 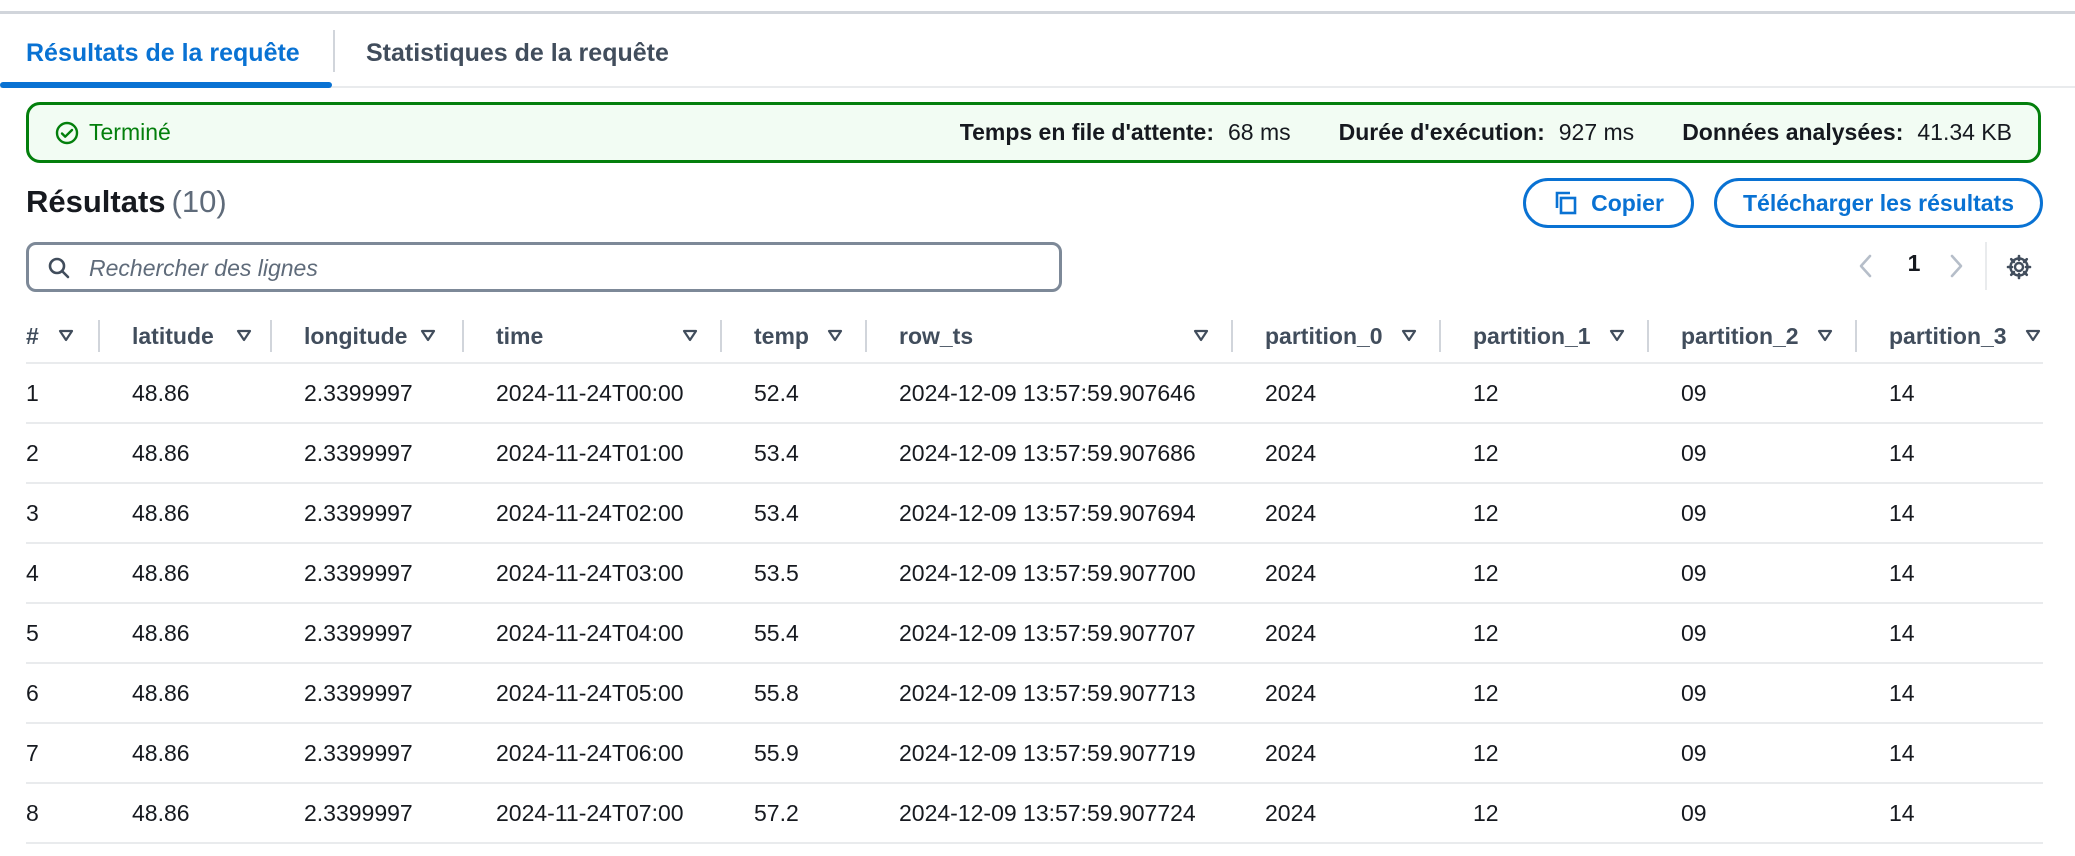 What do you see at coordinates (1082, 393) in the screenshot?
I see `table-cell: 2024-12-09 13:57:59.907646` at bounding box center [1082, 393].